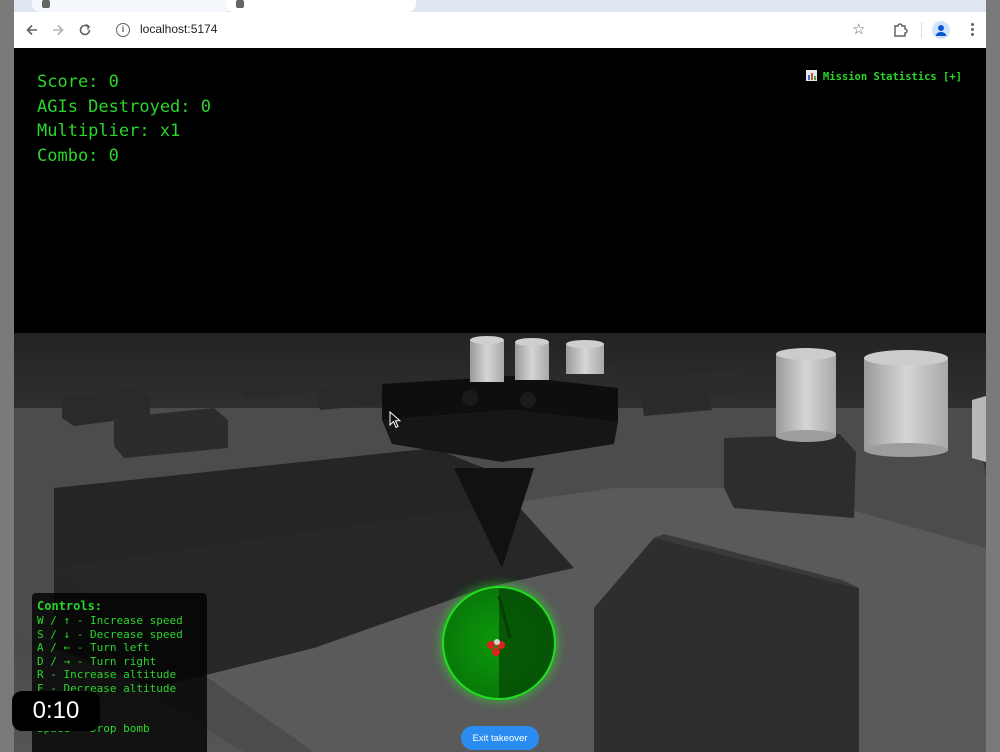  What do you see at coordinates (109, 131) in the screenshot?
I see `multiplier-readout: Multiplier: x1` at bounding box center [109, 131].